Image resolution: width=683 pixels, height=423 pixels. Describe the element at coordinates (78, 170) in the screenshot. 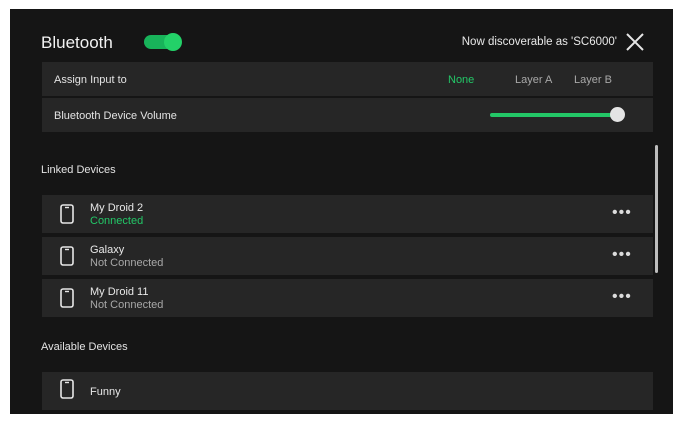

I see `linked-devices-heading: Linked Devices` at that location.